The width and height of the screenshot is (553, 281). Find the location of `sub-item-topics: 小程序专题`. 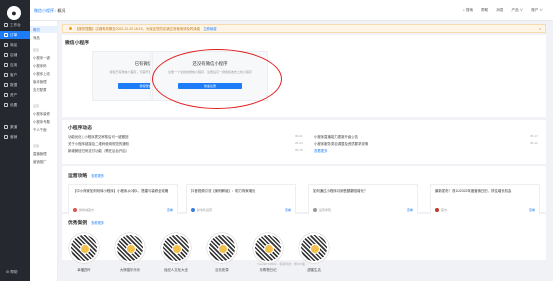

sub-item-topics: 小程序专题 is located at coordinates (44, 121).